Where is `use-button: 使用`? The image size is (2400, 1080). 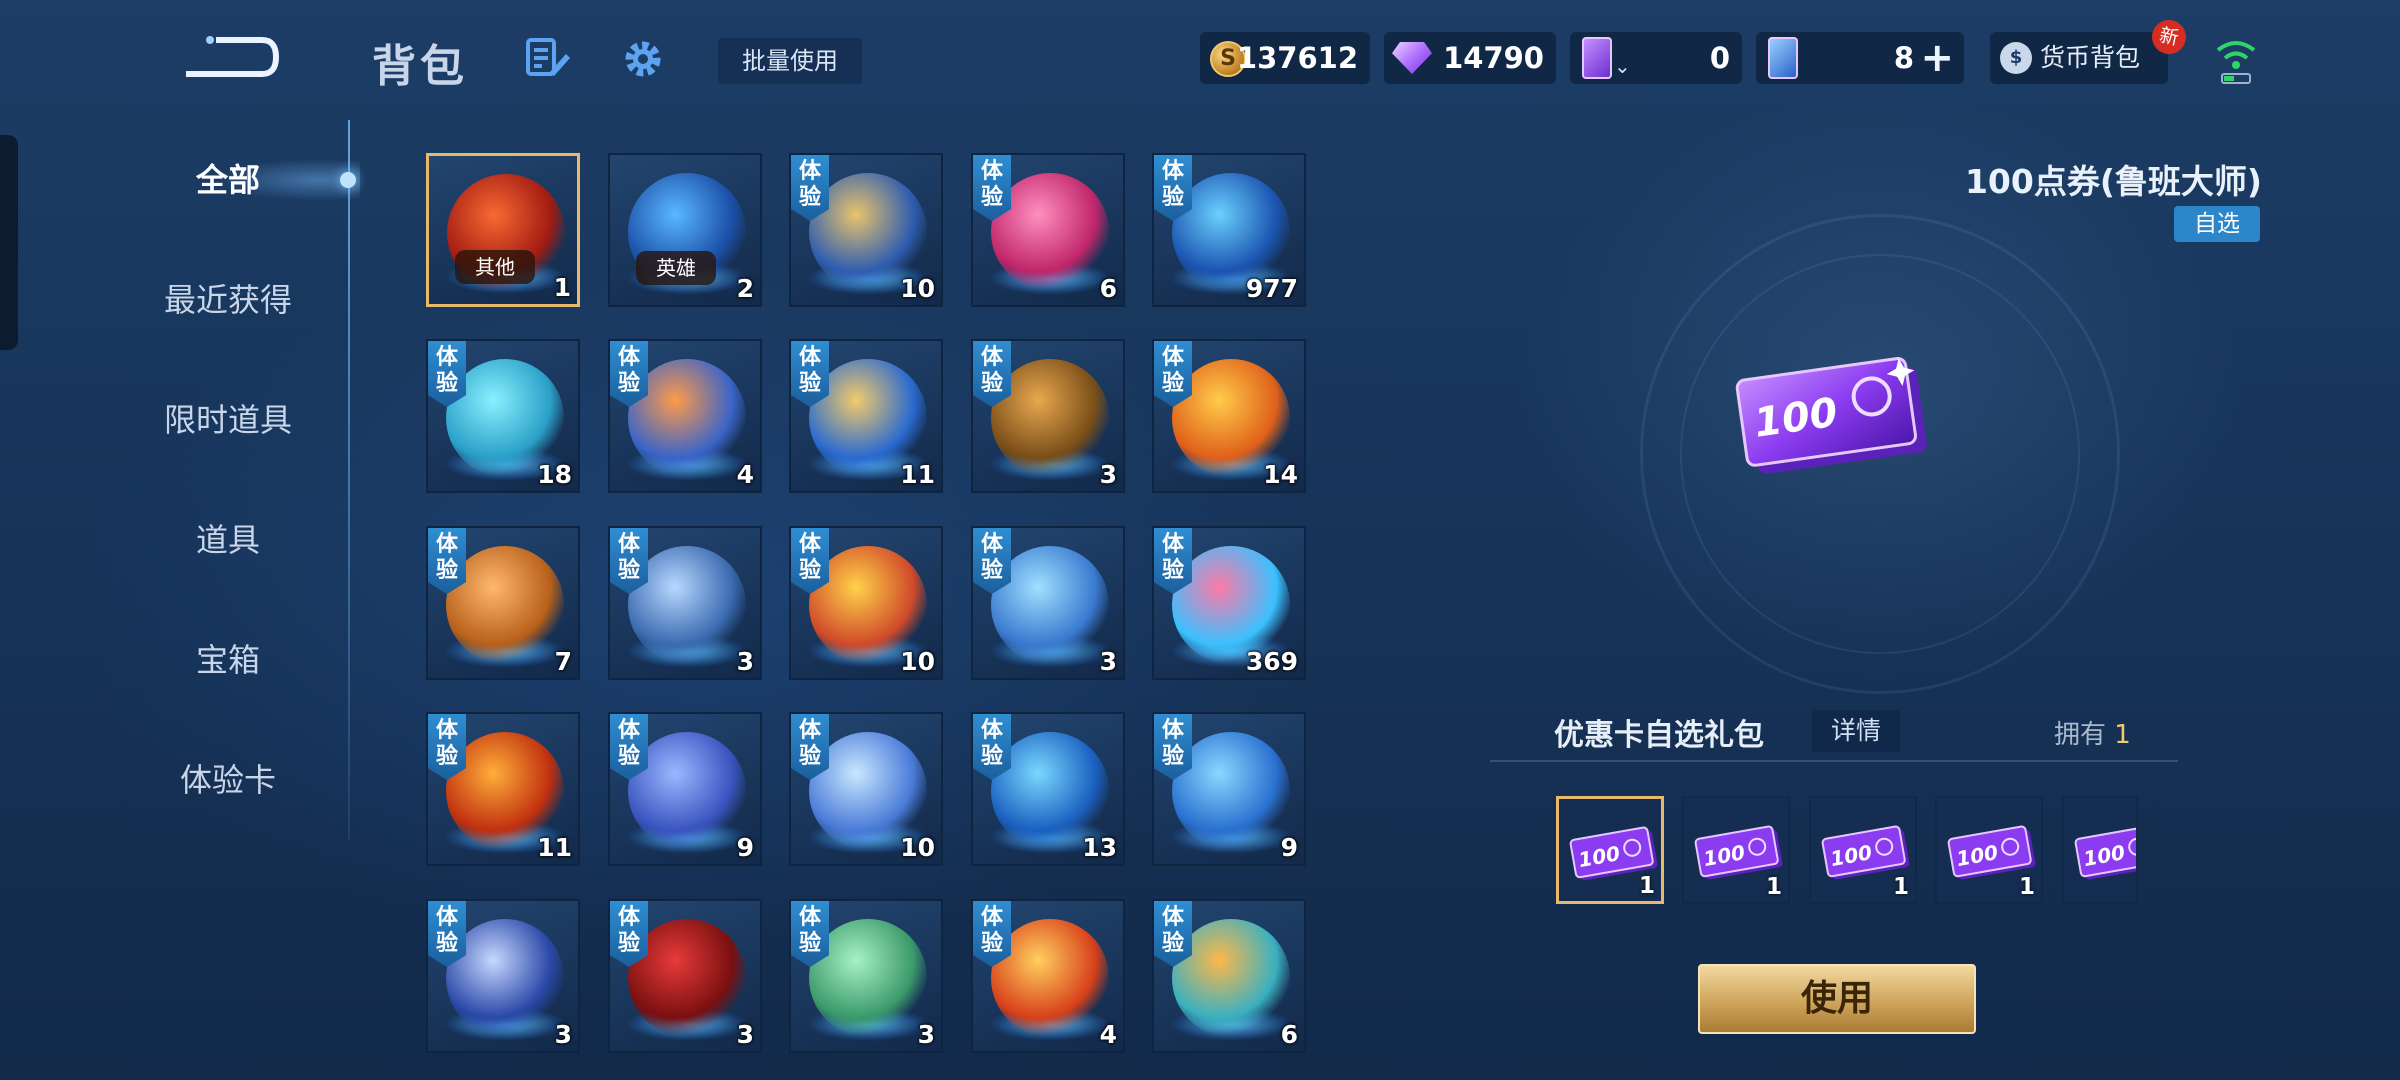 use-button: 使用 is located at coordinates (1837, 999).